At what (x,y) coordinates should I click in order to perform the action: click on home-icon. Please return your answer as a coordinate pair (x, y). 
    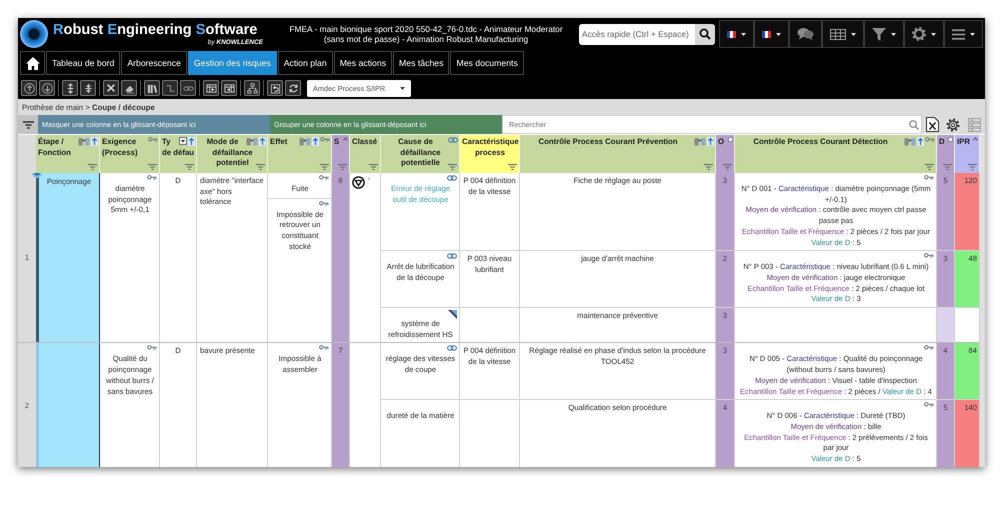
    Looking at the image, I should click on (33, 63).